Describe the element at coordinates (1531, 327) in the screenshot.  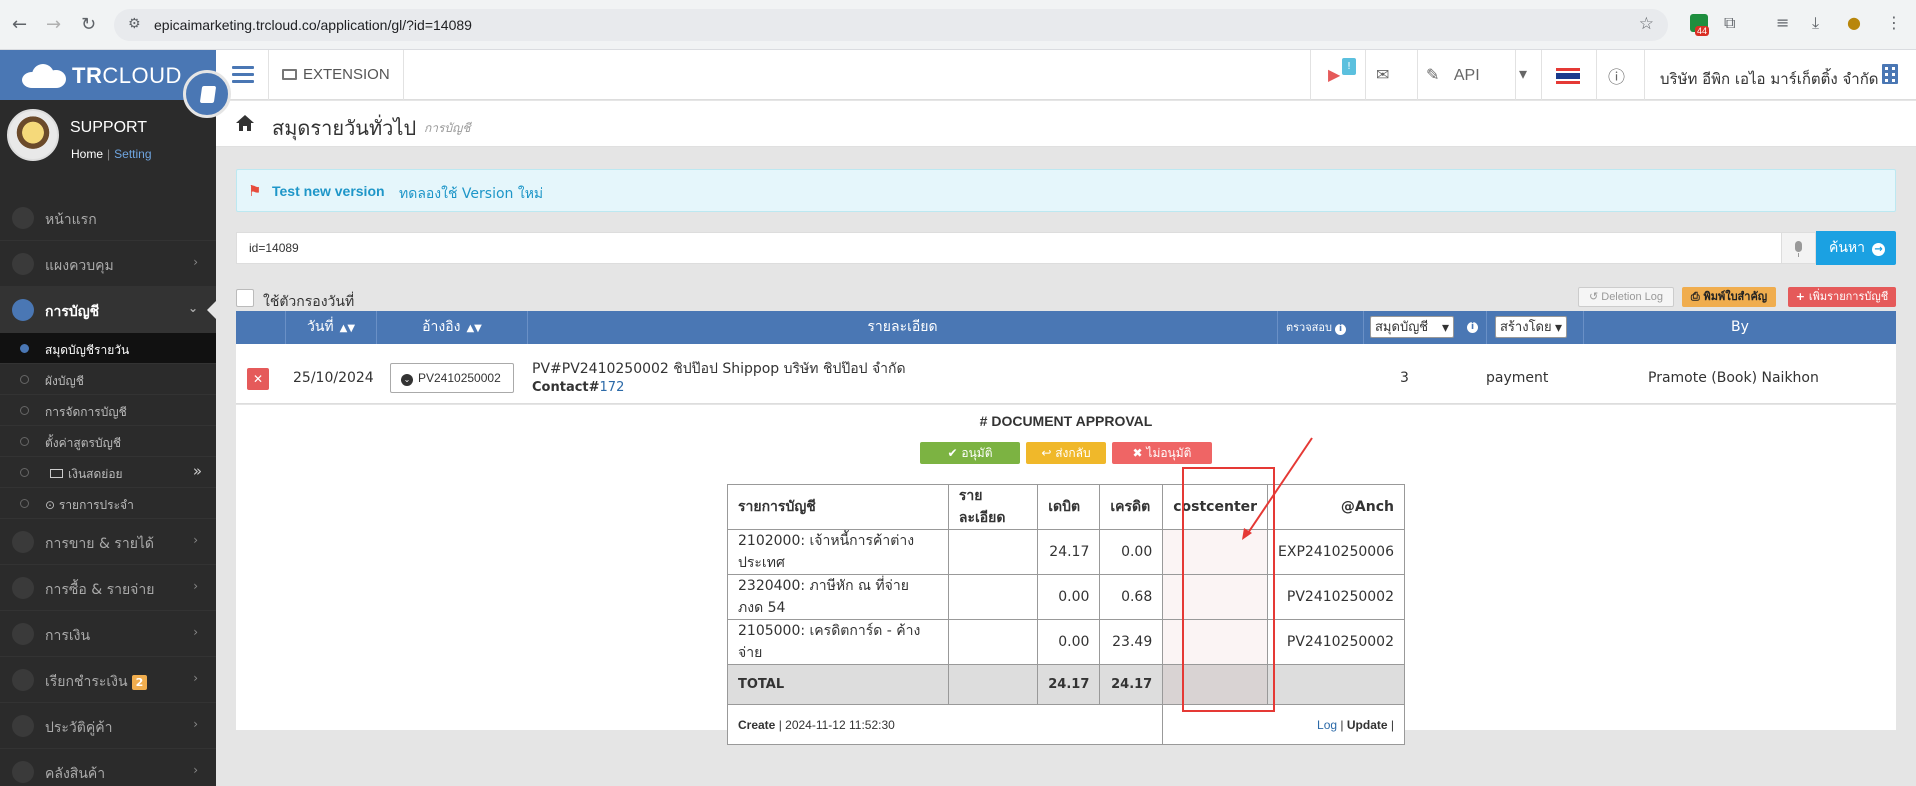
I see `created-by-select: สร้างโดย` at that location.